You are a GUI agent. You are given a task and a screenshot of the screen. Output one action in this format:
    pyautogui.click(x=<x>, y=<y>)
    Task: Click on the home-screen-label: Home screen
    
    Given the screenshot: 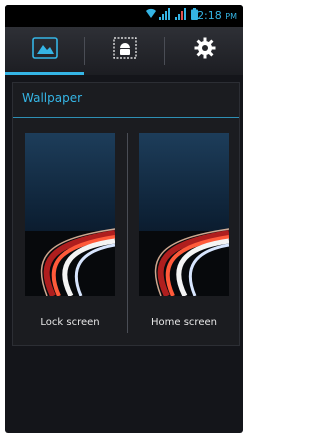 What is the action you would take?
    pyautogui.click(x=184, y=322)
    